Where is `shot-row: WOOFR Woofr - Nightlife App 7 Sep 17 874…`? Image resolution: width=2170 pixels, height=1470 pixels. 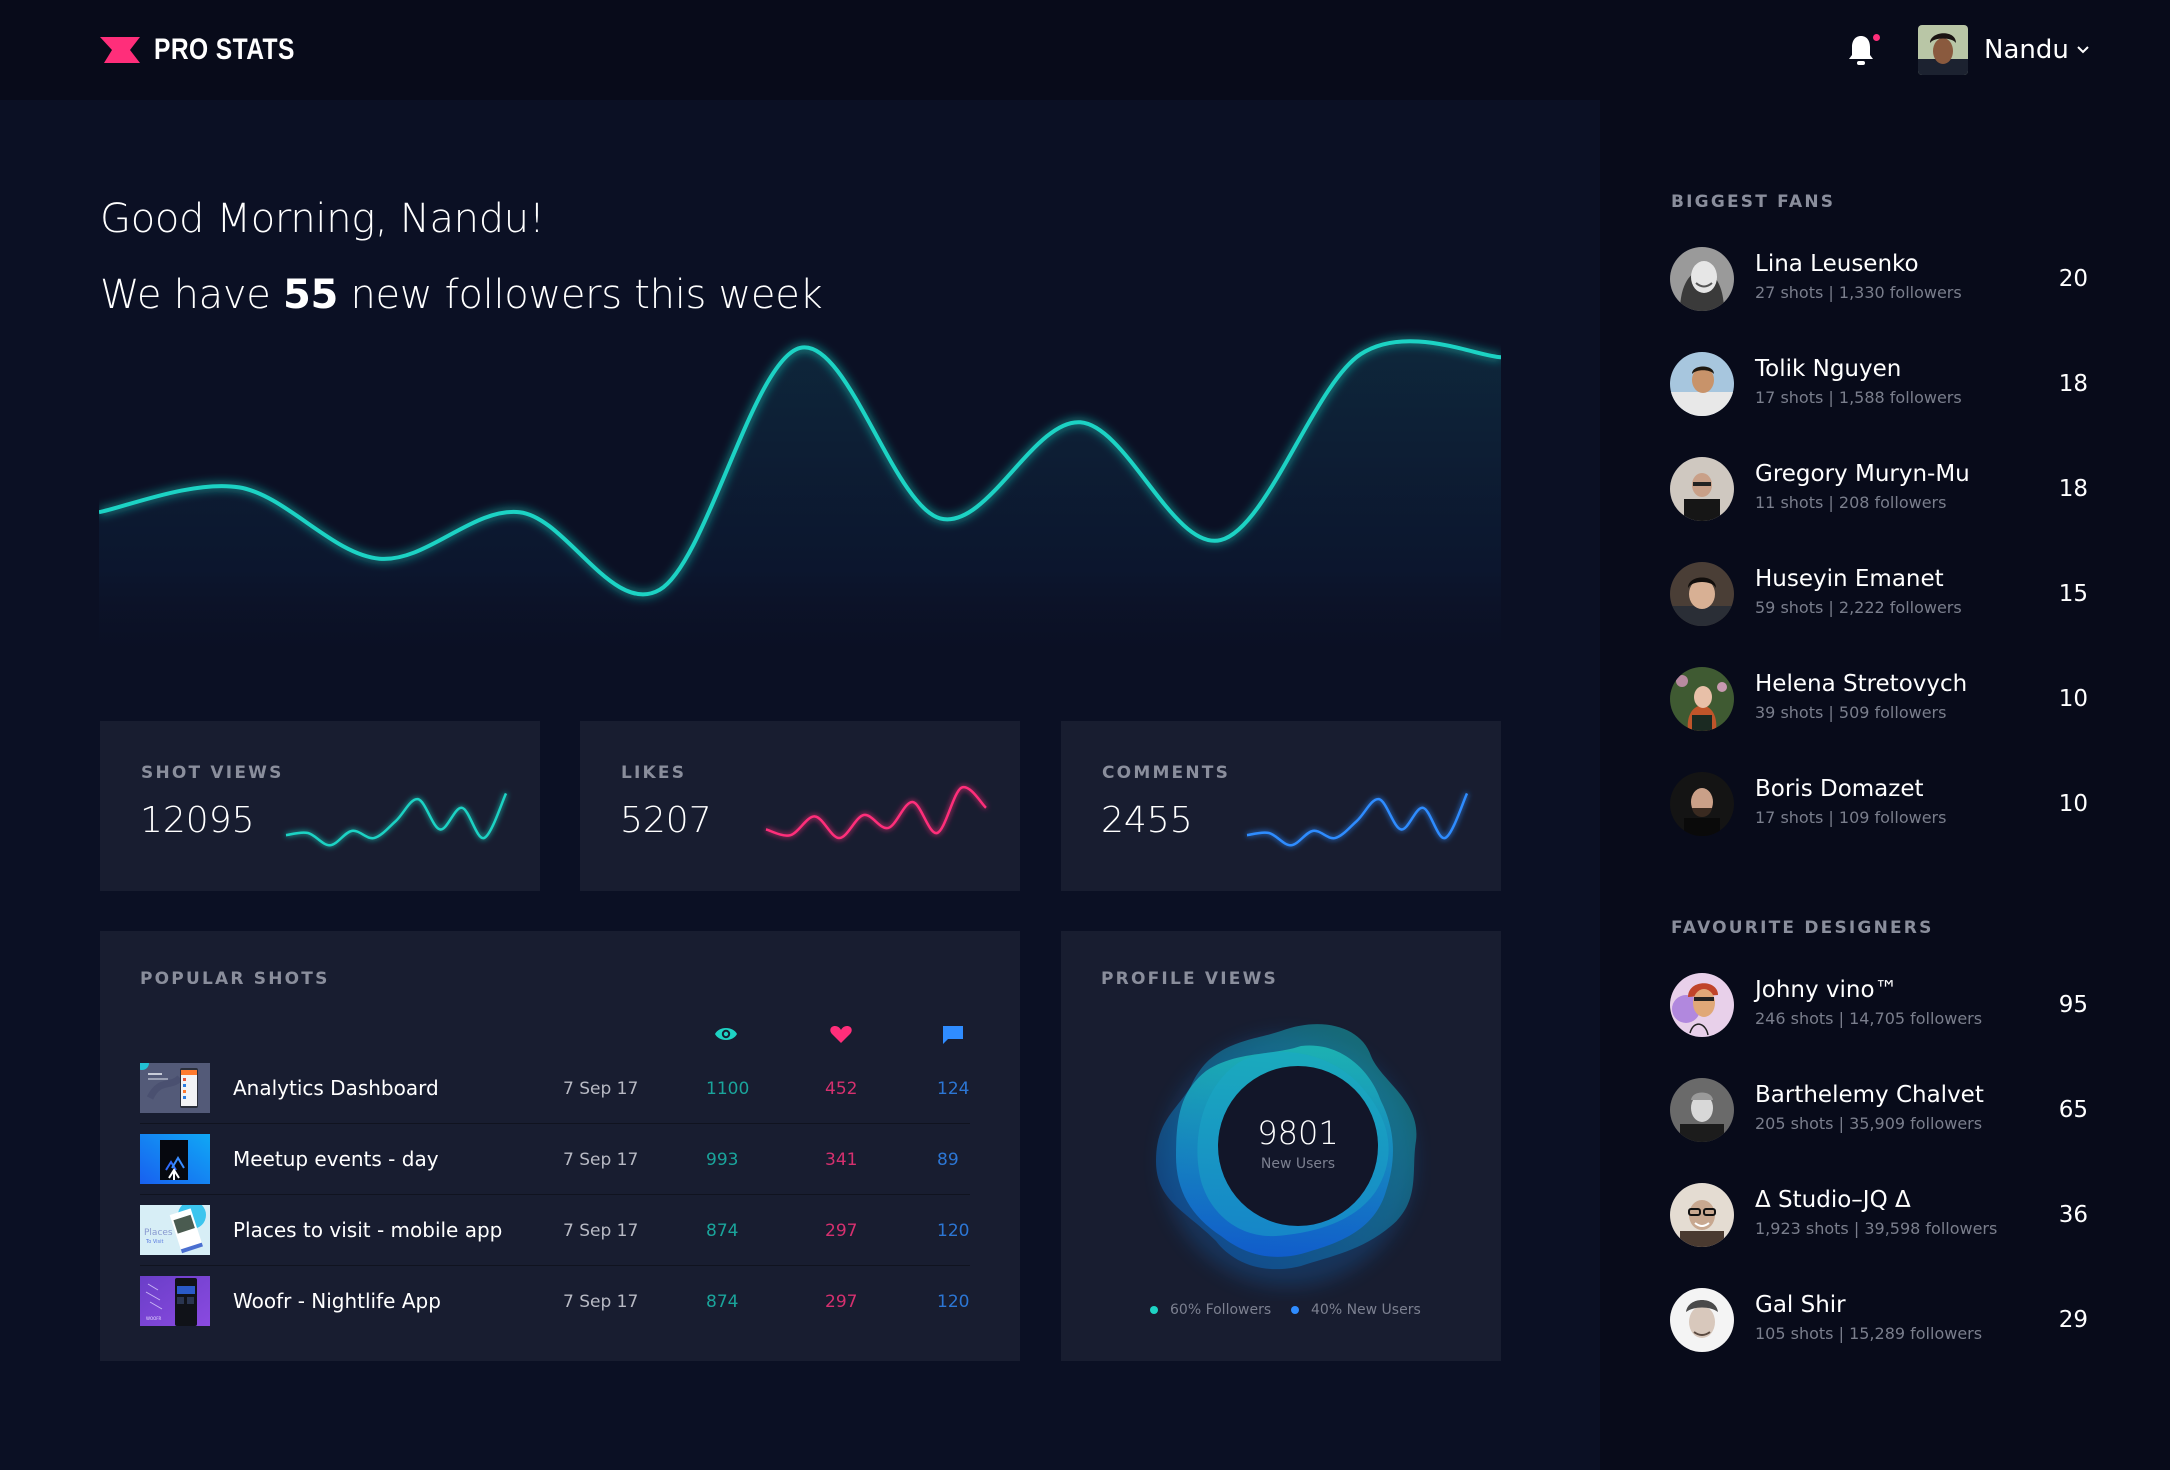 shot-row: WOOFR Woofr - Nightlife App 7 Sep 17 874… is located at coordinates (555, 1301).